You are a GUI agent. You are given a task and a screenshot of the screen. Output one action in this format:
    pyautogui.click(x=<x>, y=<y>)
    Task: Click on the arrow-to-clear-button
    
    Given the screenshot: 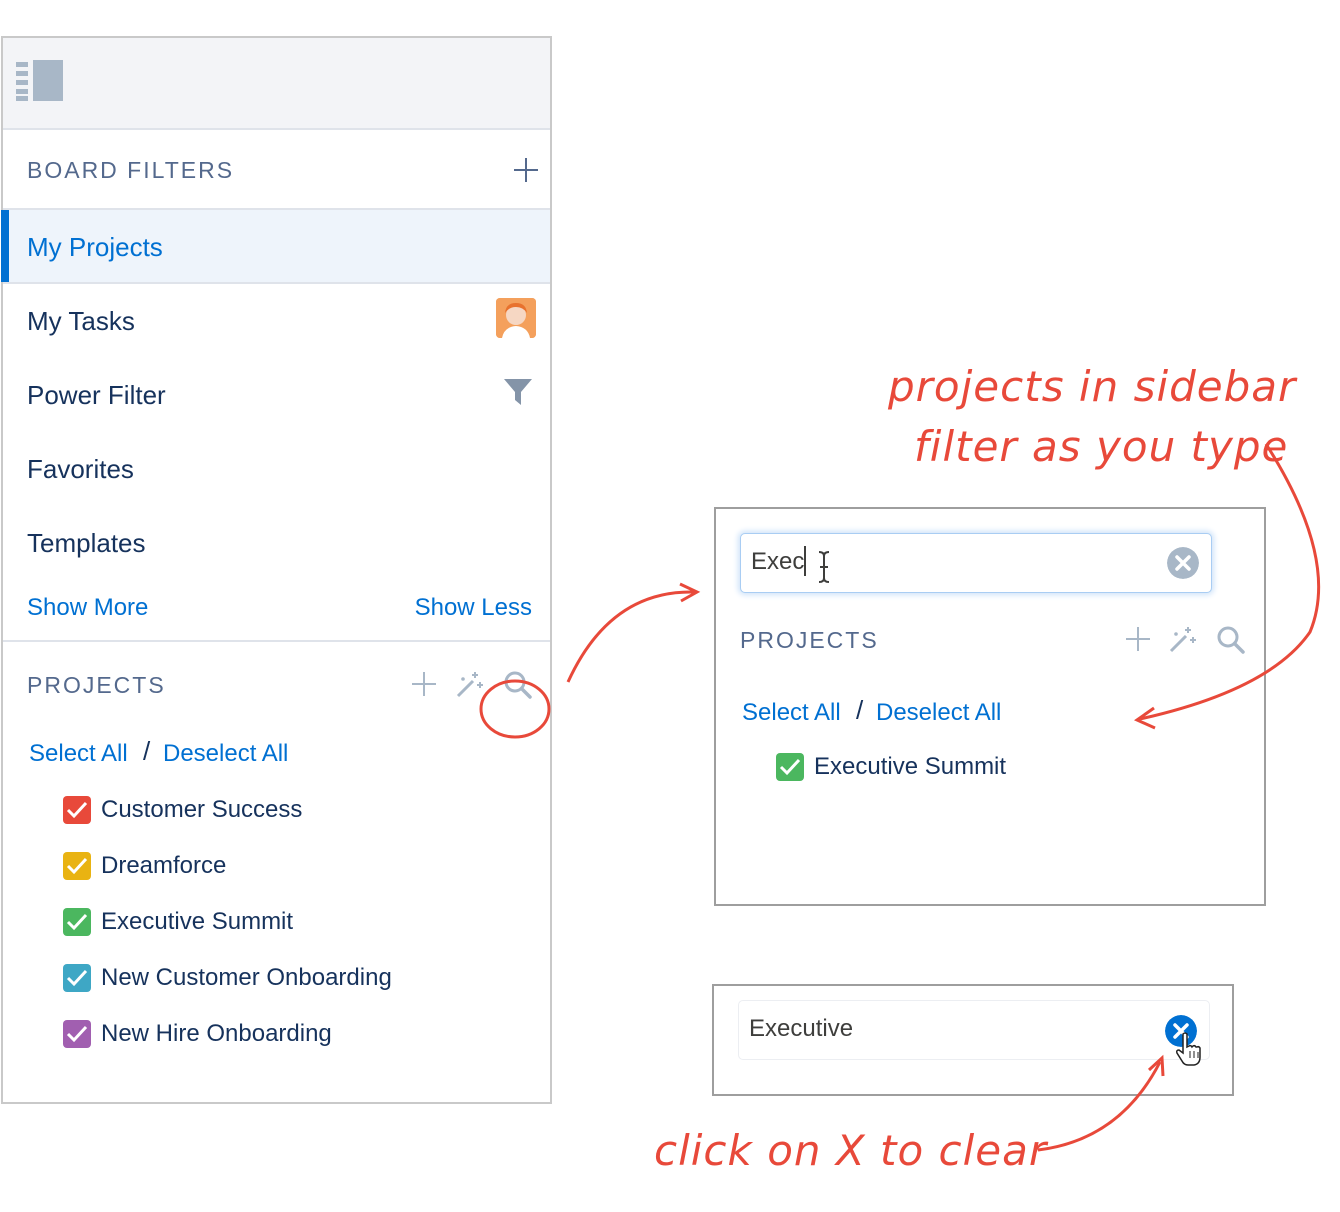 What is the action you would take?
    pyautogui.click(x=1099, y=1106)
    